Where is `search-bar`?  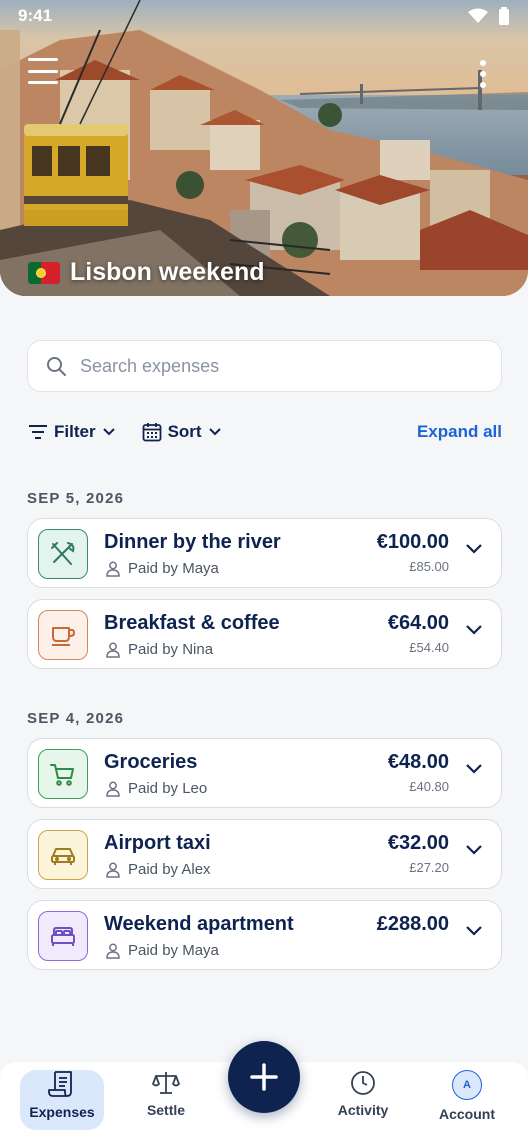
search-bar is located at coordinates (264, 366).